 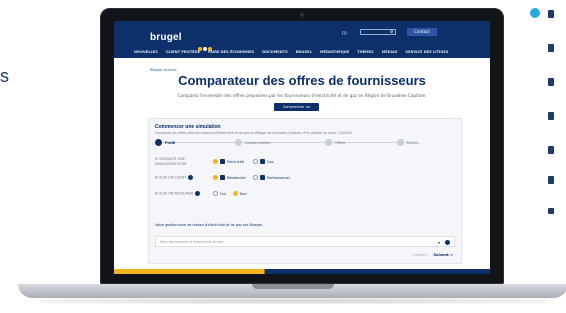 What do you see at coordinates (222, 177) in the screenshot?
I see `home-icon` at bounding box center [222, 177].